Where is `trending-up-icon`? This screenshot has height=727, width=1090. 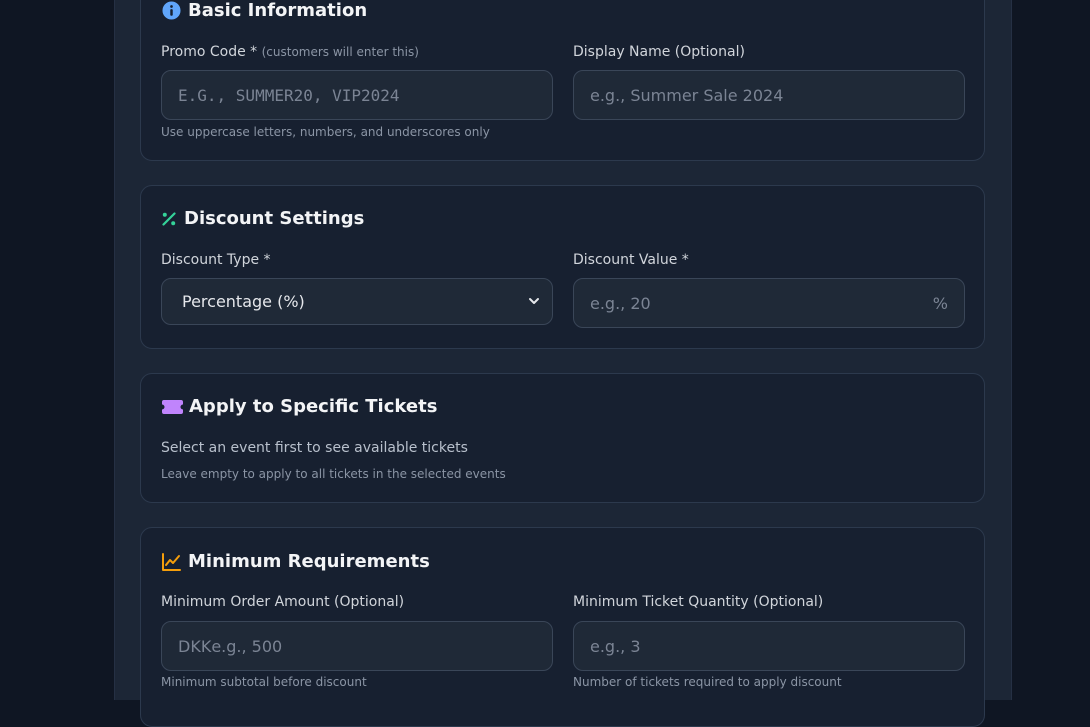 trending-up-icon is located at coordinates (171, 562).